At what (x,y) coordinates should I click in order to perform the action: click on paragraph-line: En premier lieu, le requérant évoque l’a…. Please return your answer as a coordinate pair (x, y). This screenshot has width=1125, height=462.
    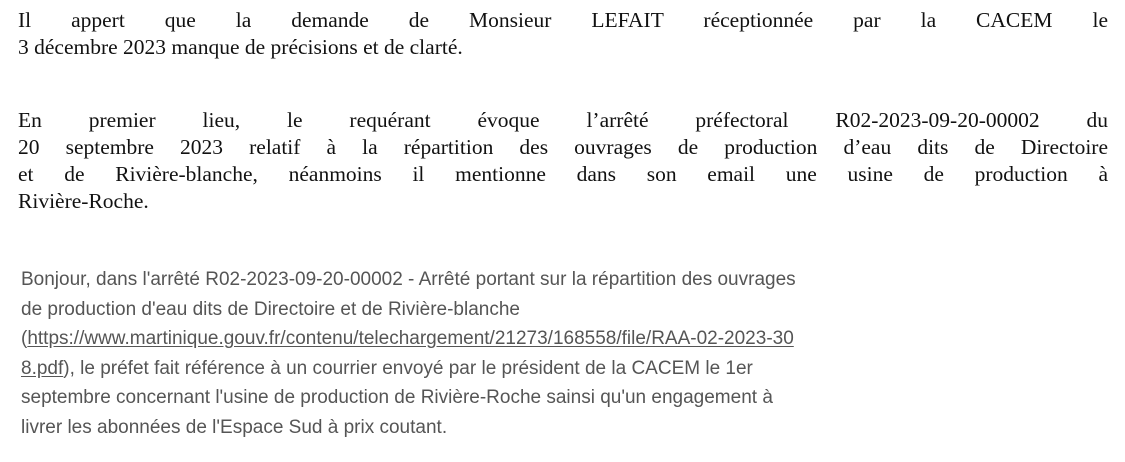
    Looking at the image, I should click on (563, 120).